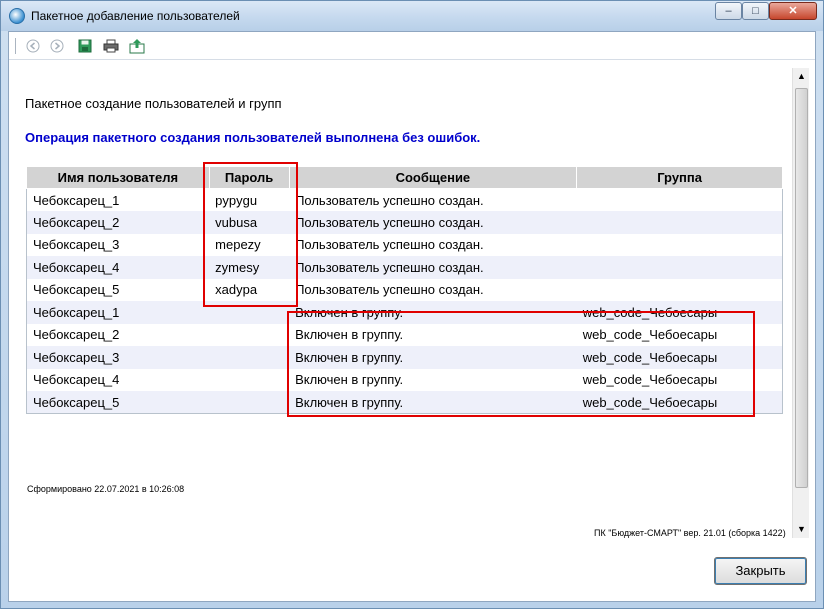 Image resolution: width=824 pixels, height=609 pixels. What do you see at coordinates (249, 267) in the screenshot?
I see `cell-password: zymesy` at bounding box center [249, 267].